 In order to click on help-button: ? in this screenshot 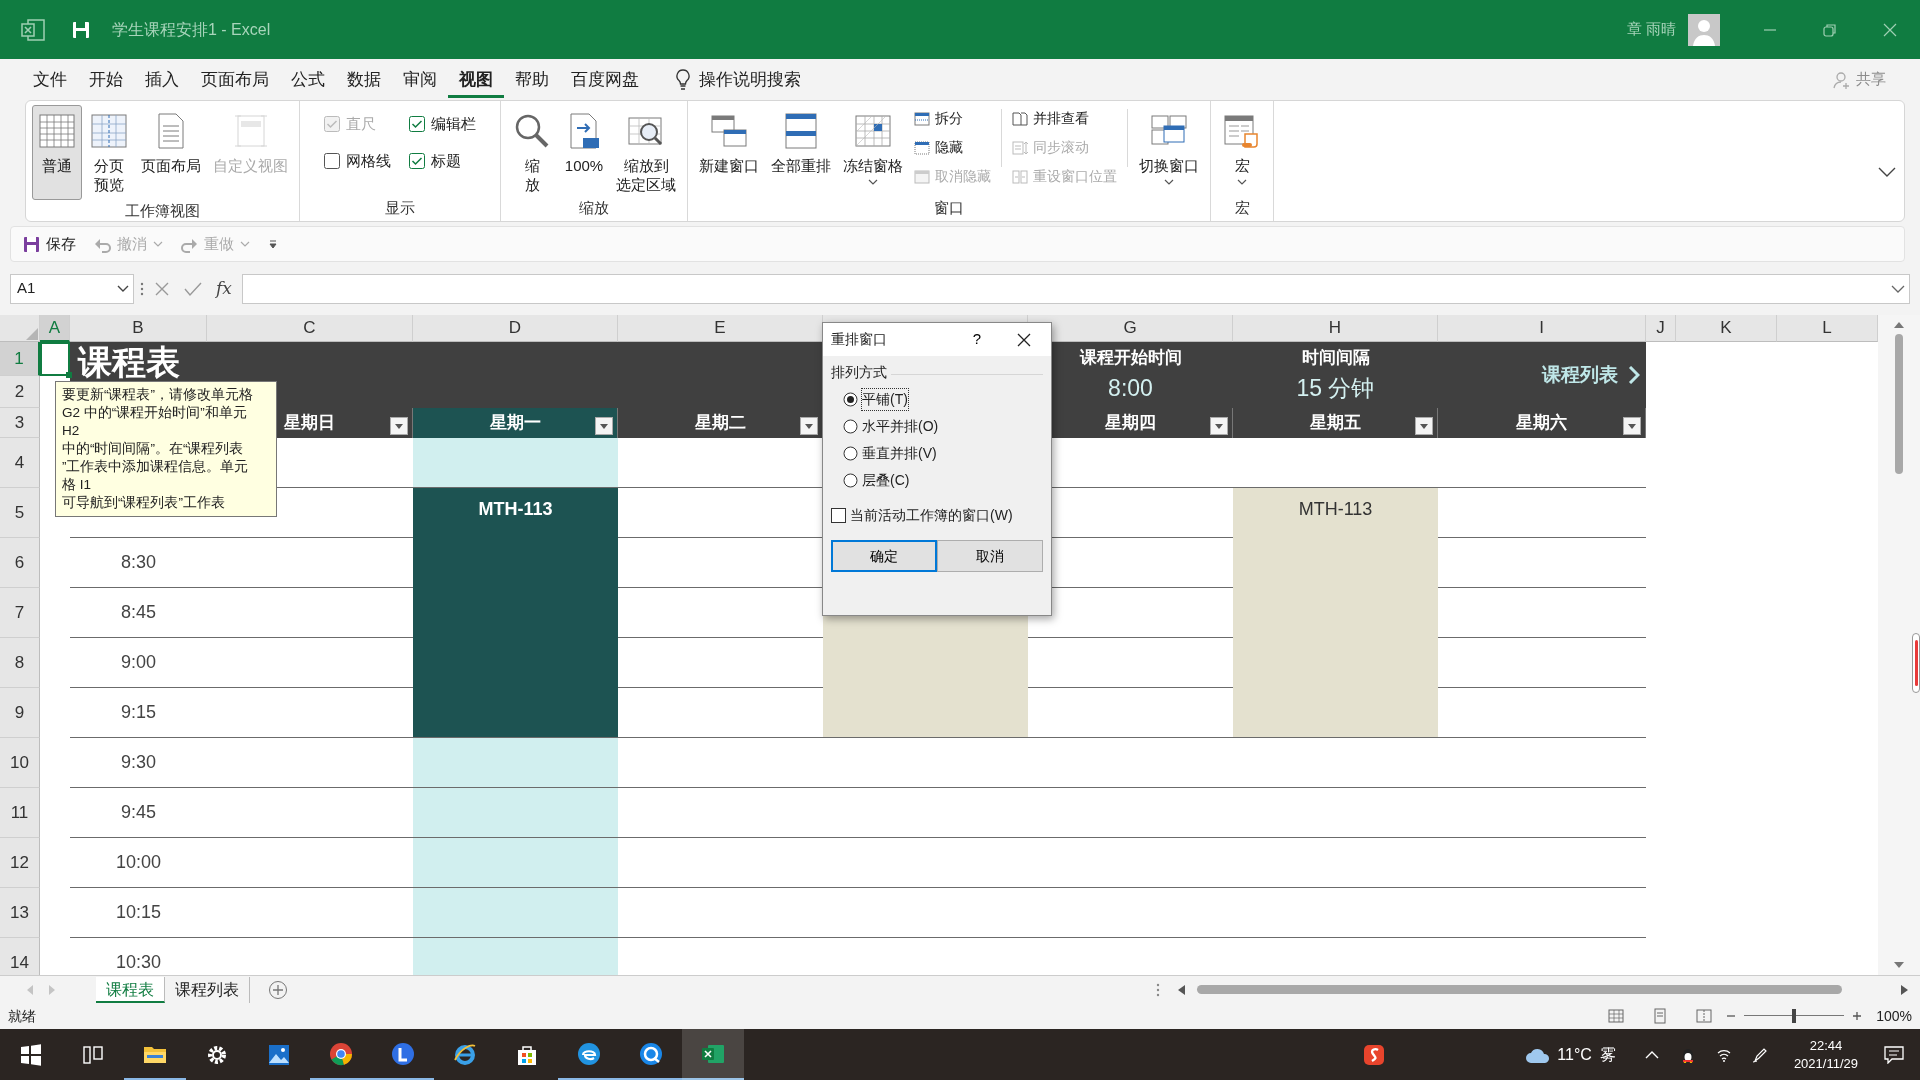, I will do `click(977, 339)`.